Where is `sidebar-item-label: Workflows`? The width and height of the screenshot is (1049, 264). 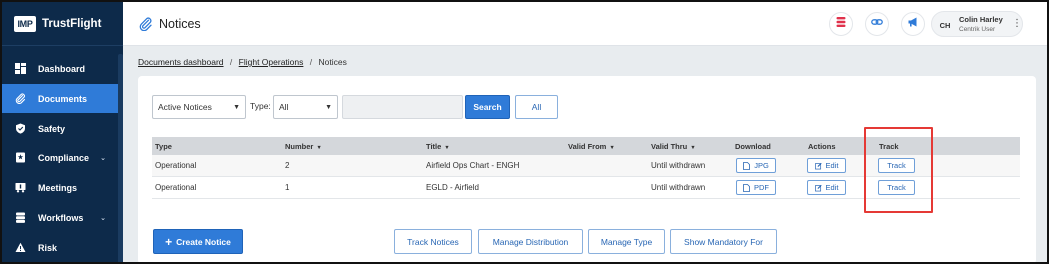
sidebar-item-label: Workflows is located at coordinates (61, 217).